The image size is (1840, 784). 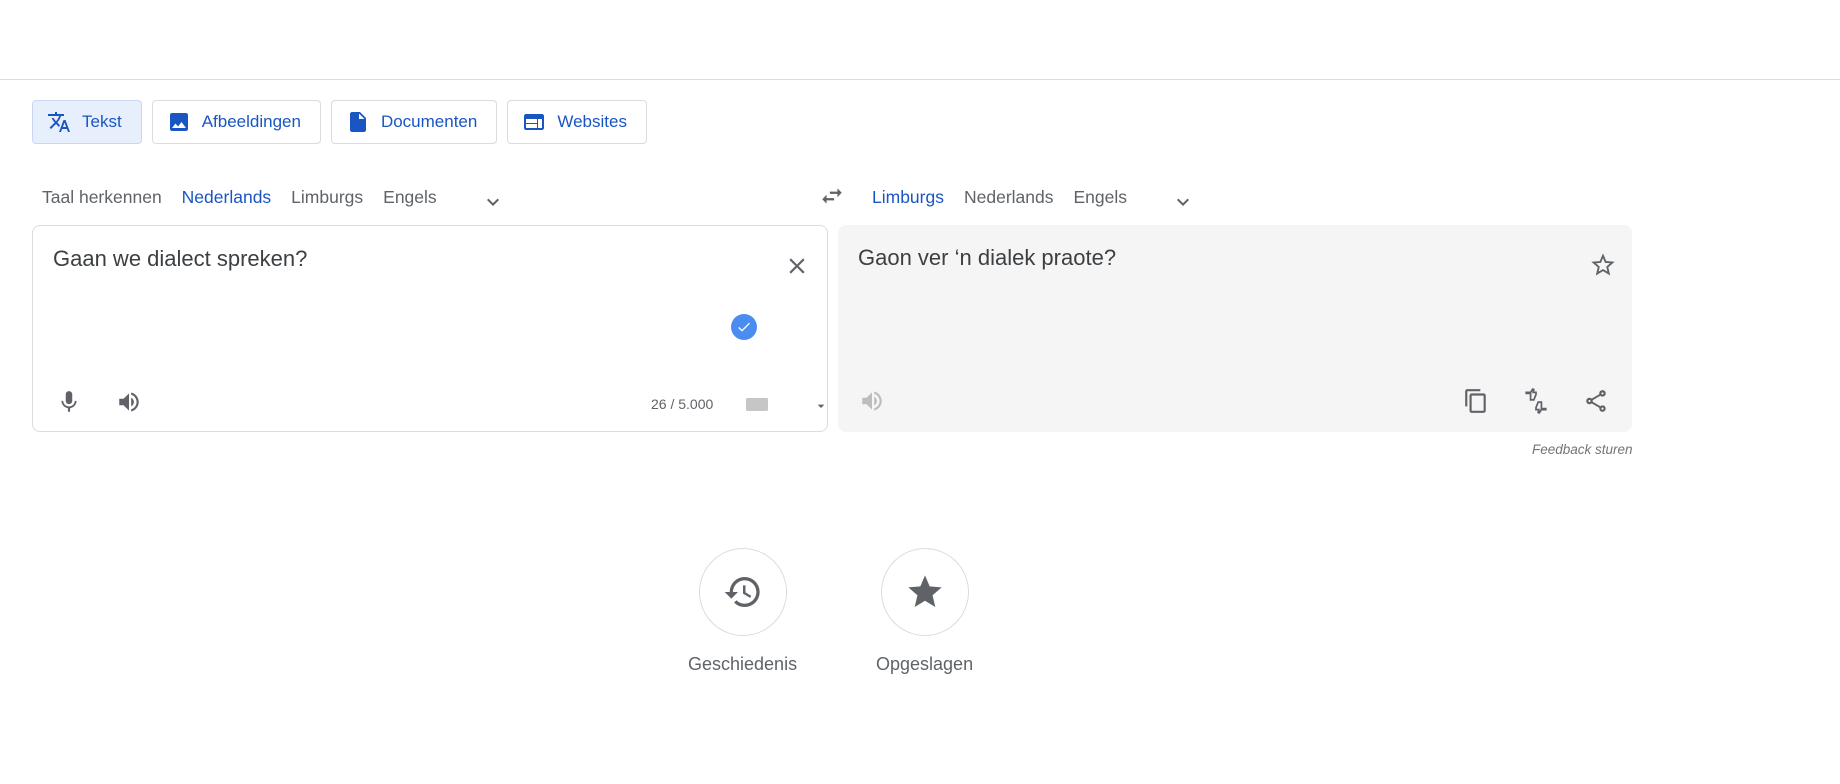 What do you see at coordinates (410, 202) in the screenshot?
I see `source-lang-english: Engels` at bounding box center [410, 202].